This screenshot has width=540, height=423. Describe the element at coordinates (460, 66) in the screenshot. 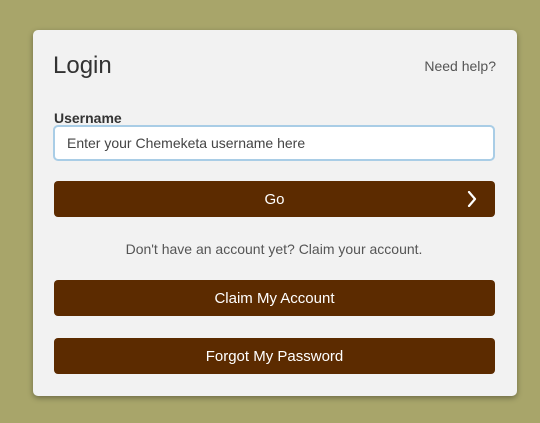

I see `need-help-link: Need help?` at that location.